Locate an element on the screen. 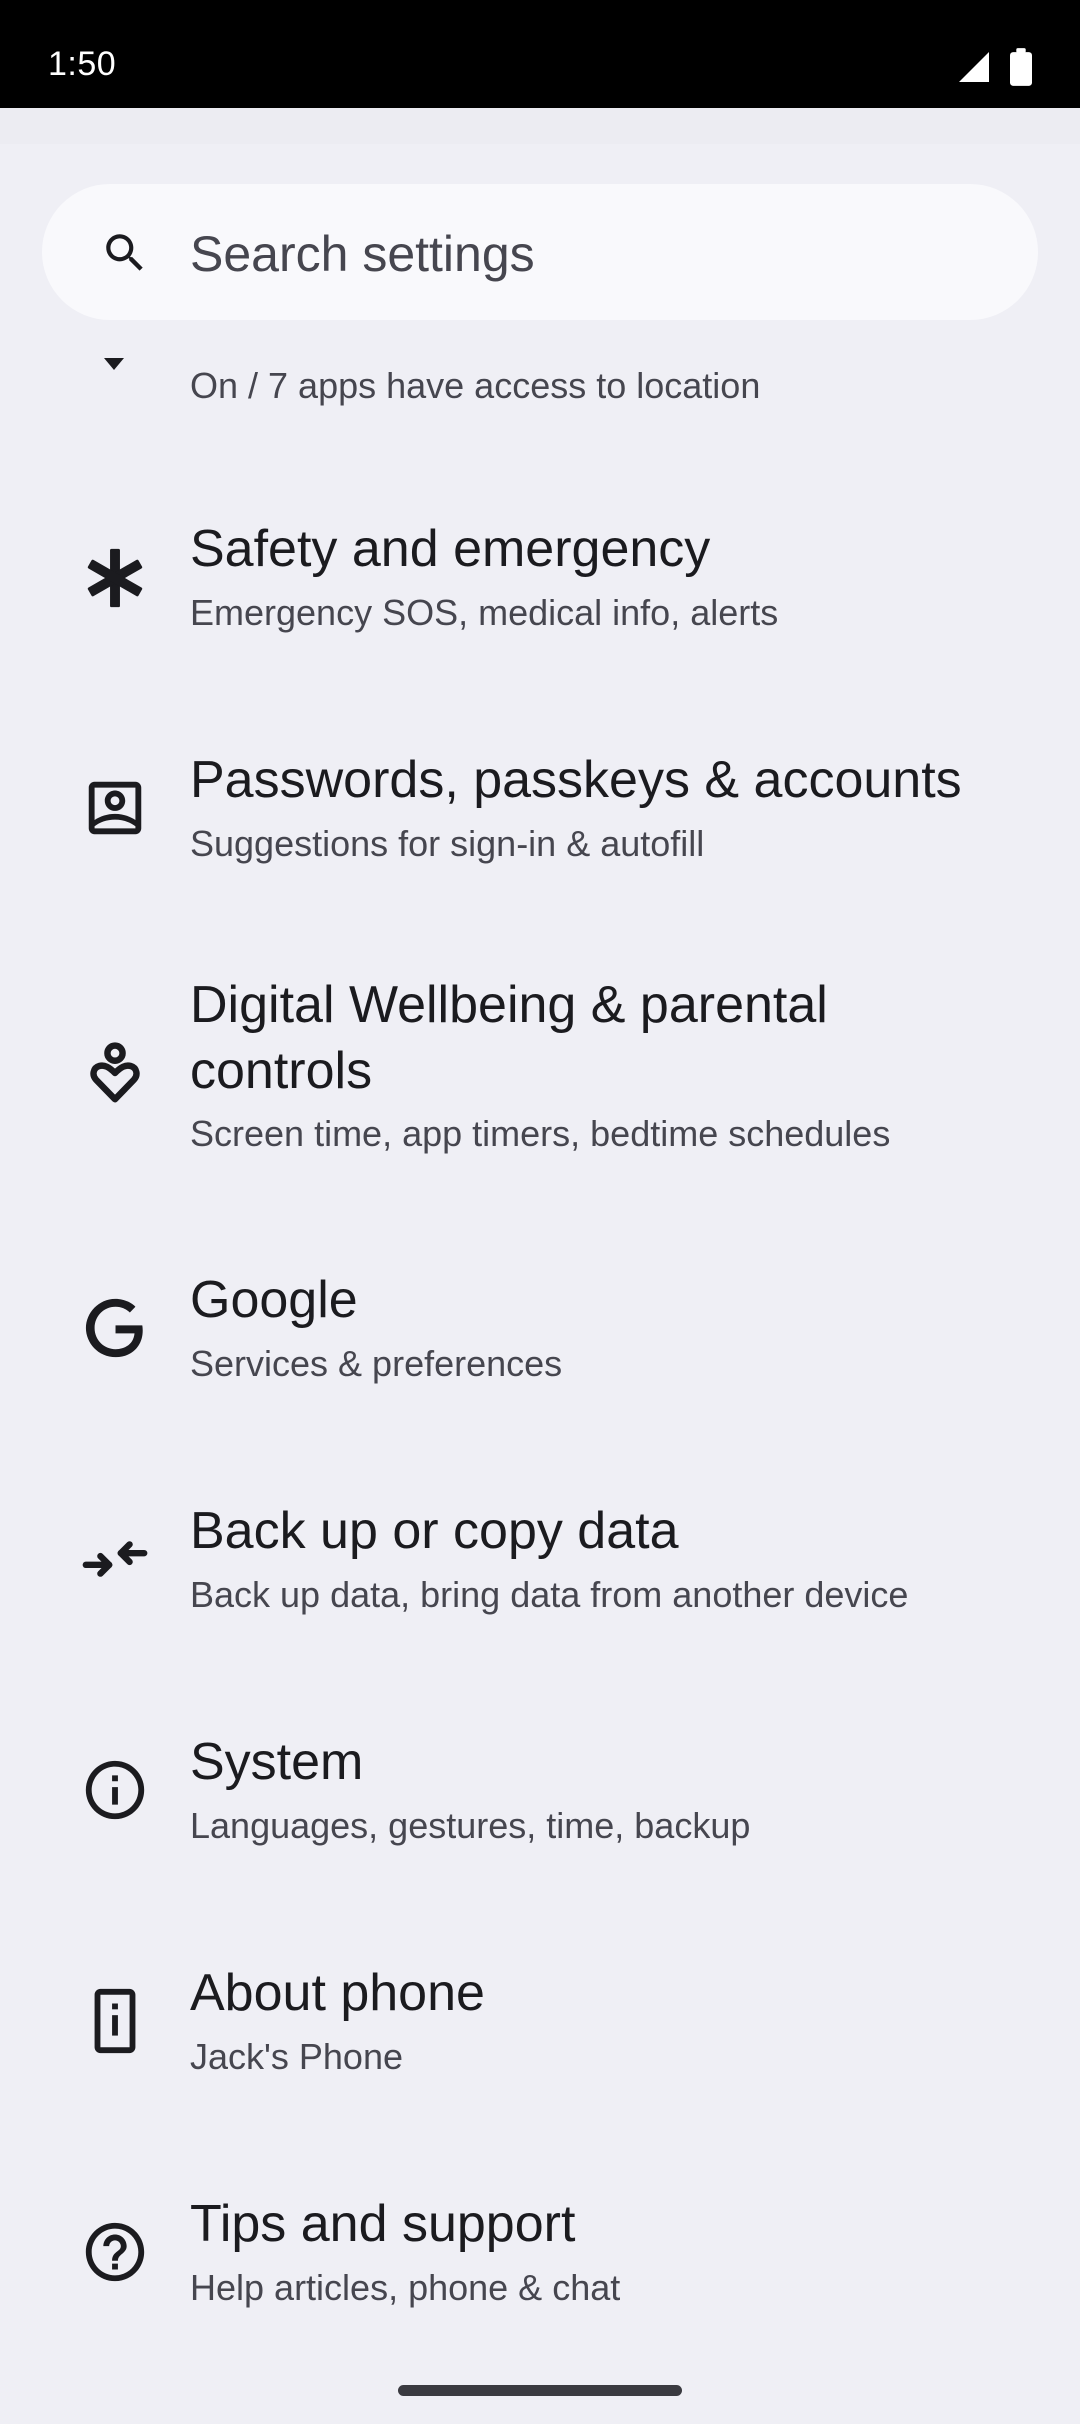 The height and width of the screenshot is (2424, 1080). item-subtitle: Help articles, phone & chat is located at coordinates (405, 2287).